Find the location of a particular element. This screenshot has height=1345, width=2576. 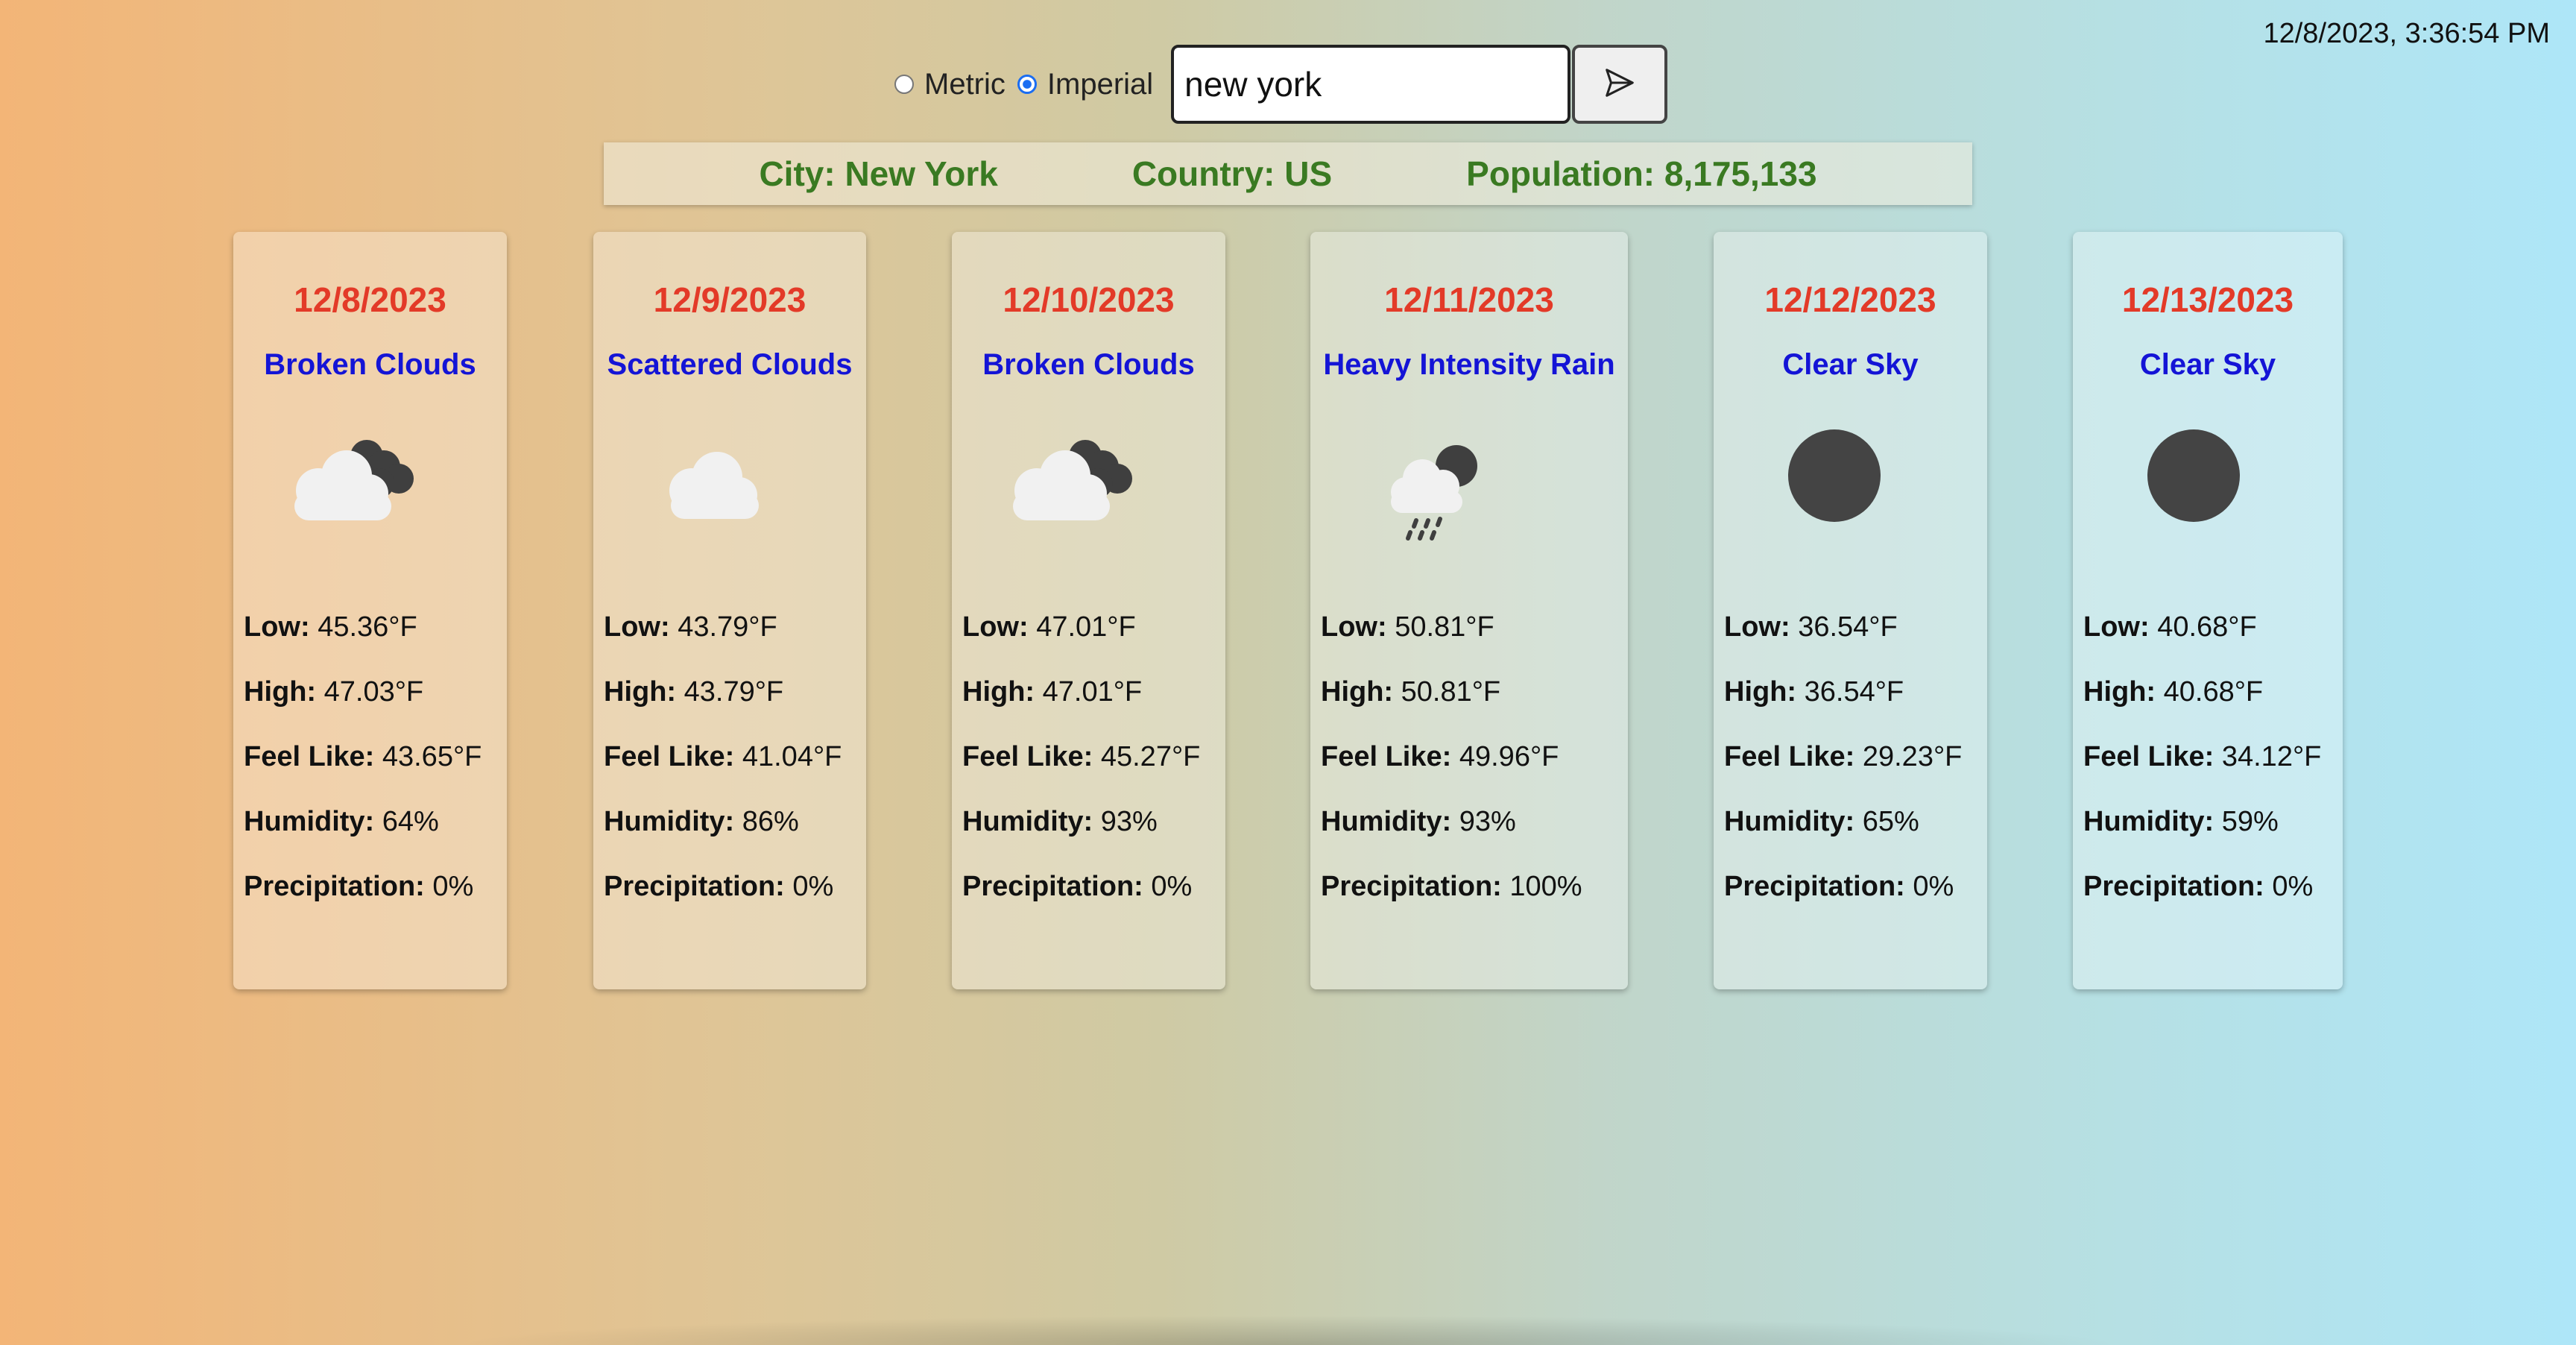

feels-like: Feel Like: 34.12°F is located at coordinates (2203, 756).